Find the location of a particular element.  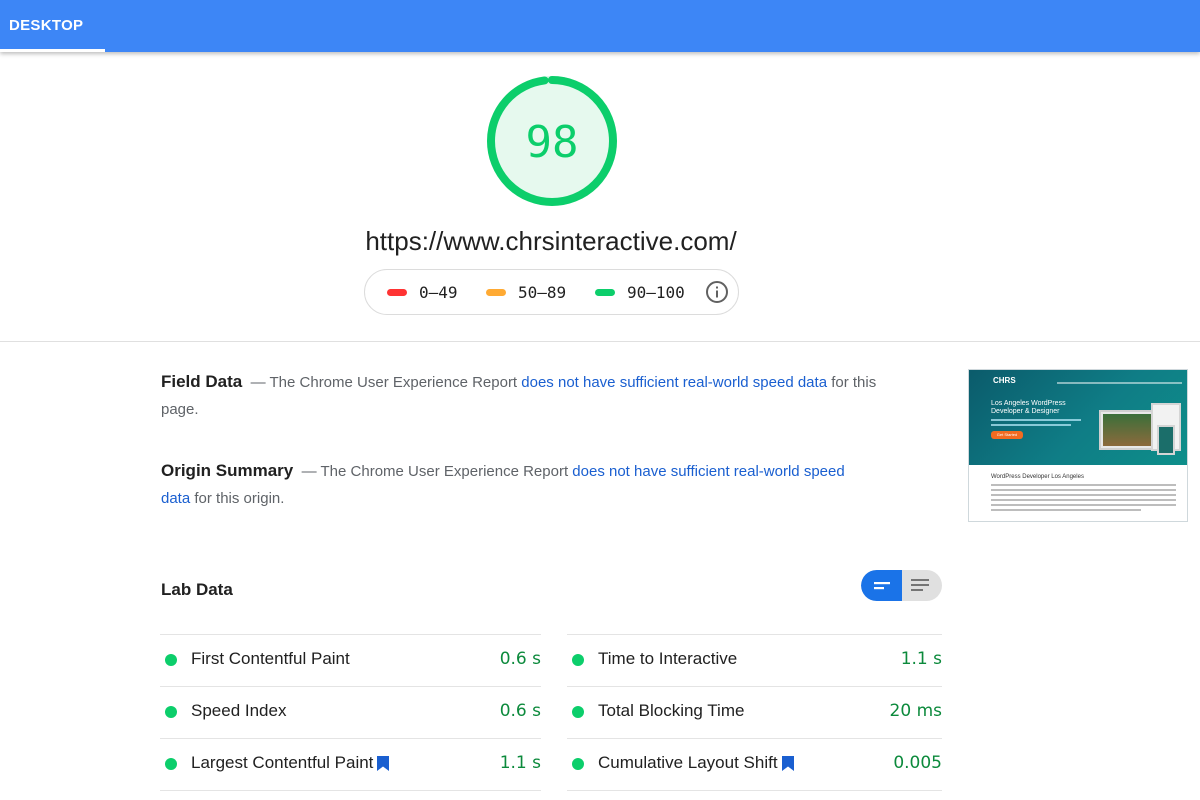

metric-name: Total Blocking Time is located at coordinates (671, 710).